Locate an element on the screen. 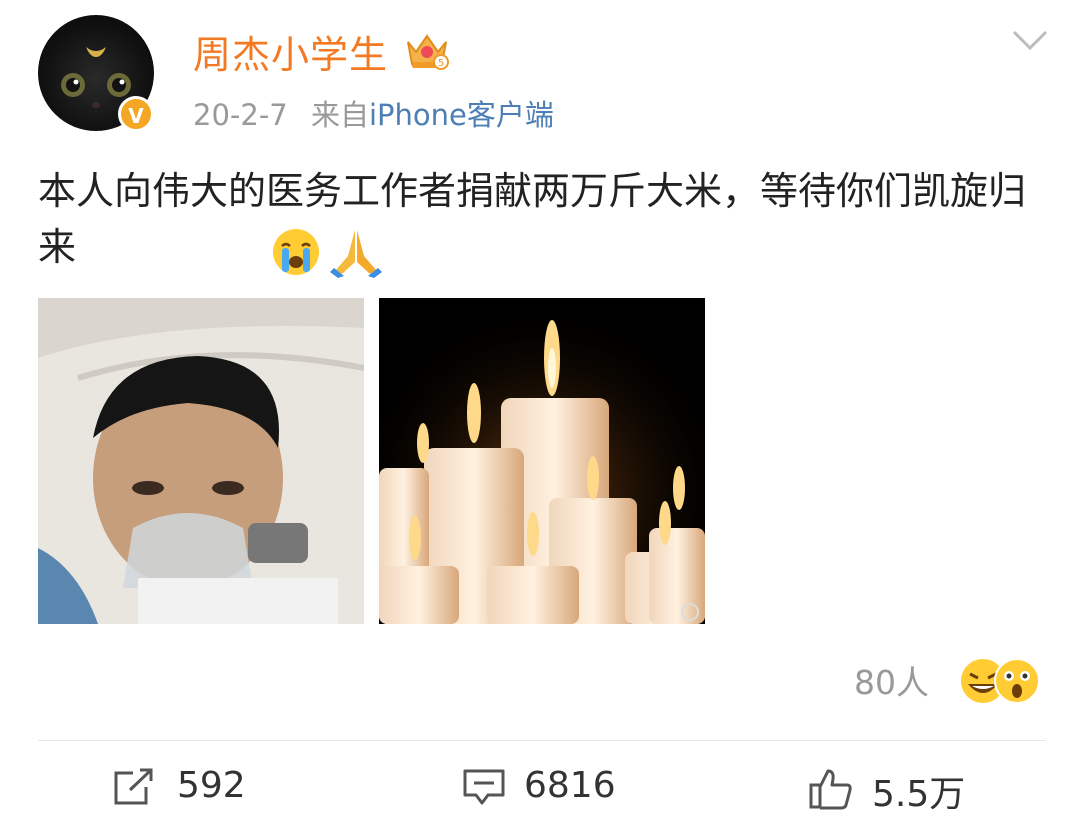 This screenshot has width=1080, height=838. folded-hands-icon is located at coordinates (356, 254).